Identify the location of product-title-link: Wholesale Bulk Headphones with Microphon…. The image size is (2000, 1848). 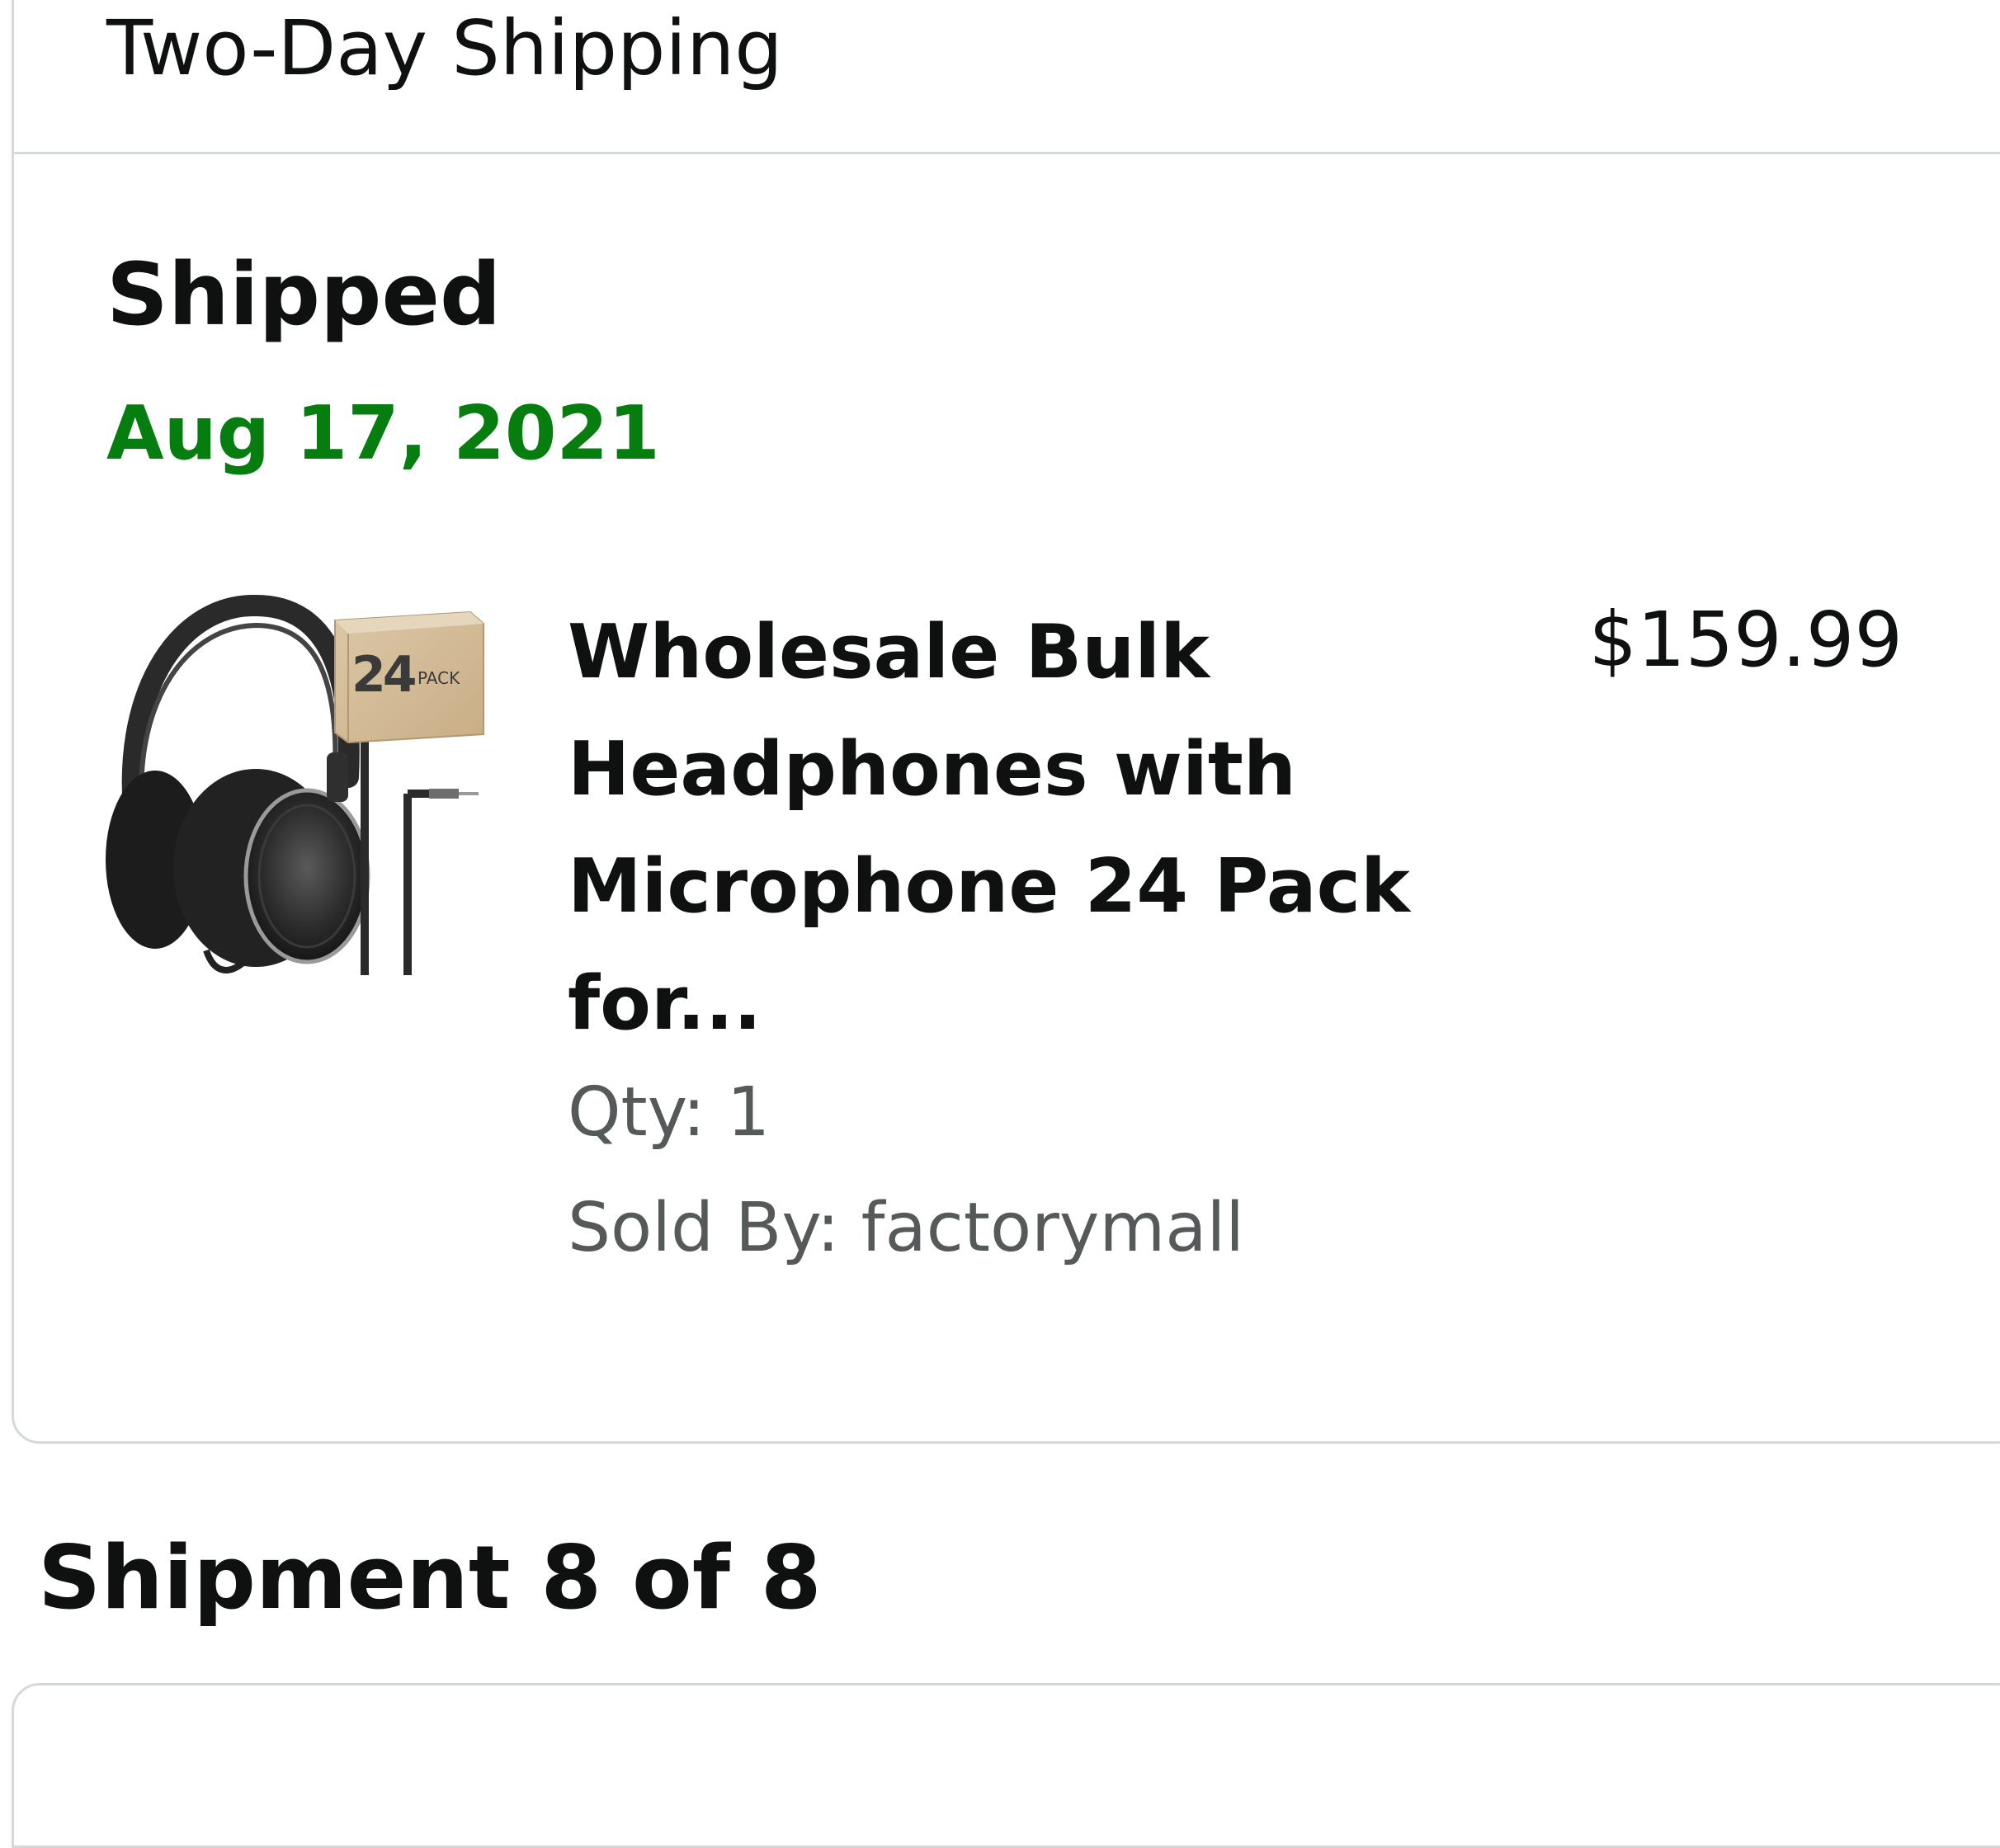
(1005, 828).